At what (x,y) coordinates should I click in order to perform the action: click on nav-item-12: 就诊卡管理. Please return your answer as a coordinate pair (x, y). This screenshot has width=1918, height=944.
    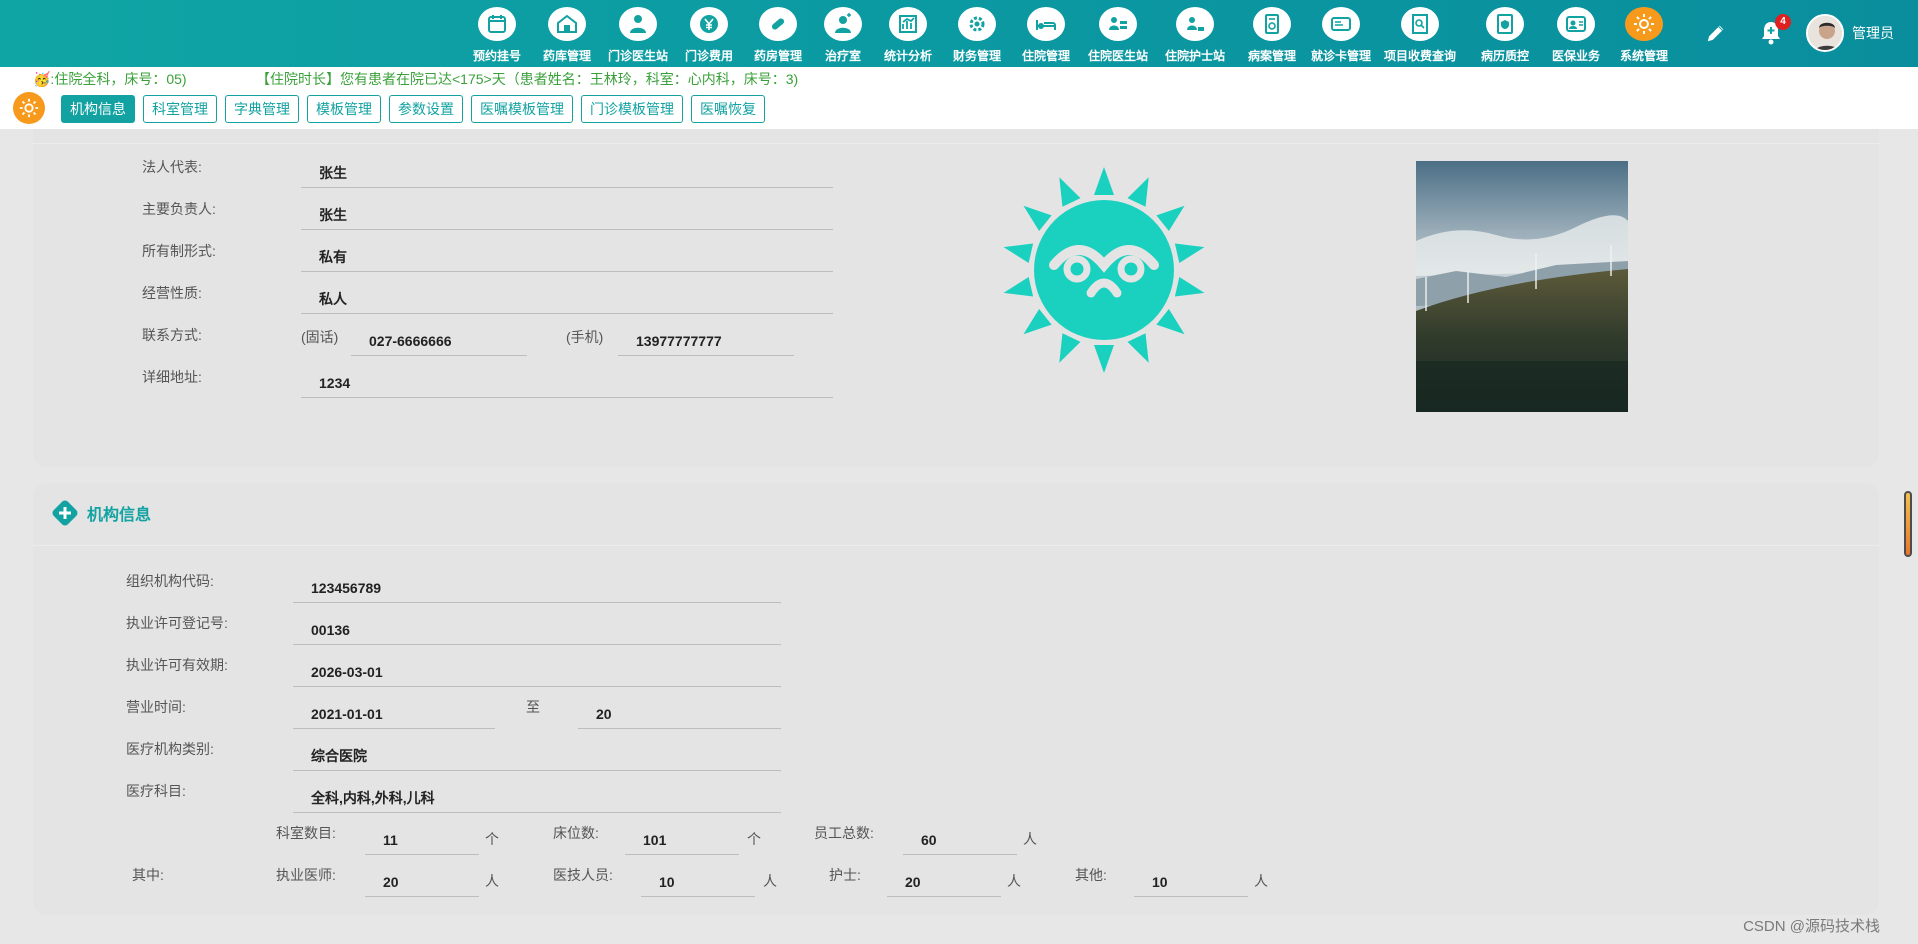
    Looking at the image, I should click on (1341, 34).